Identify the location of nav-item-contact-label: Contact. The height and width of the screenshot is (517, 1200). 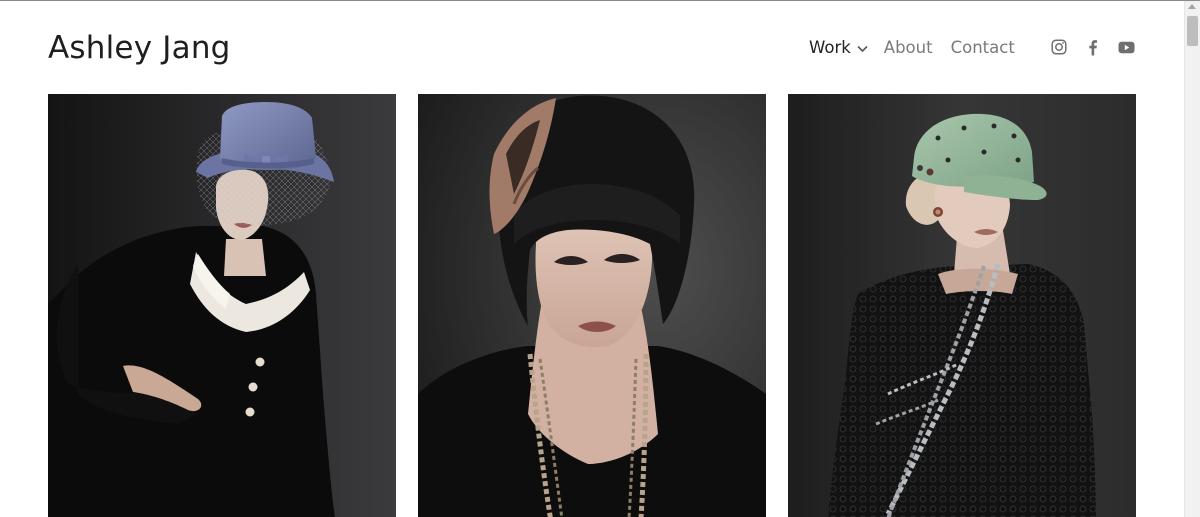
(982, 47).